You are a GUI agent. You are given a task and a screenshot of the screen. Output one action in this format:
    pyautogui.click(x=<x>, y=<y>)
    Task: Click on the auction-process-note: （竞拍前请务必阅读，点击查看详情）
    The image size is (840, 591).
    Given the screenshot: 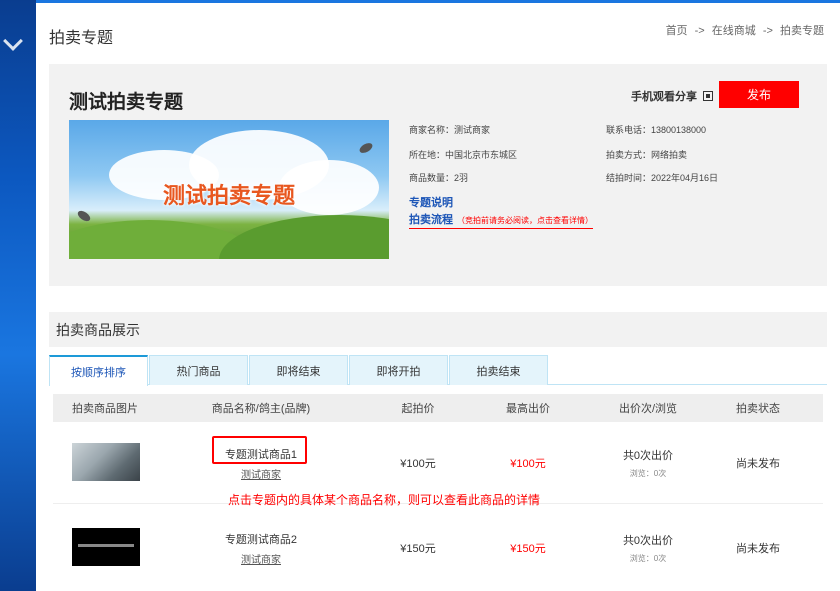 What is the action you would take?
    pyautogui.click(x=525, y=220)
    